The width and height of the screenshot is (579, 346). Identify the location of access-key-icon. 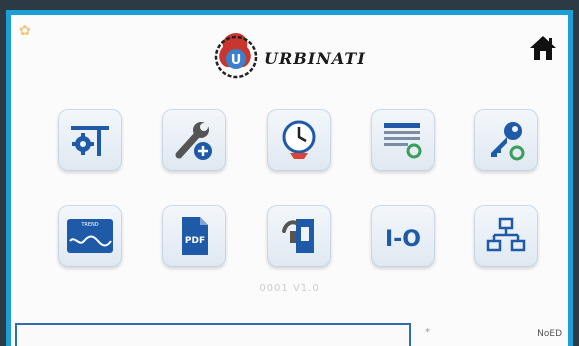
(508, 141).